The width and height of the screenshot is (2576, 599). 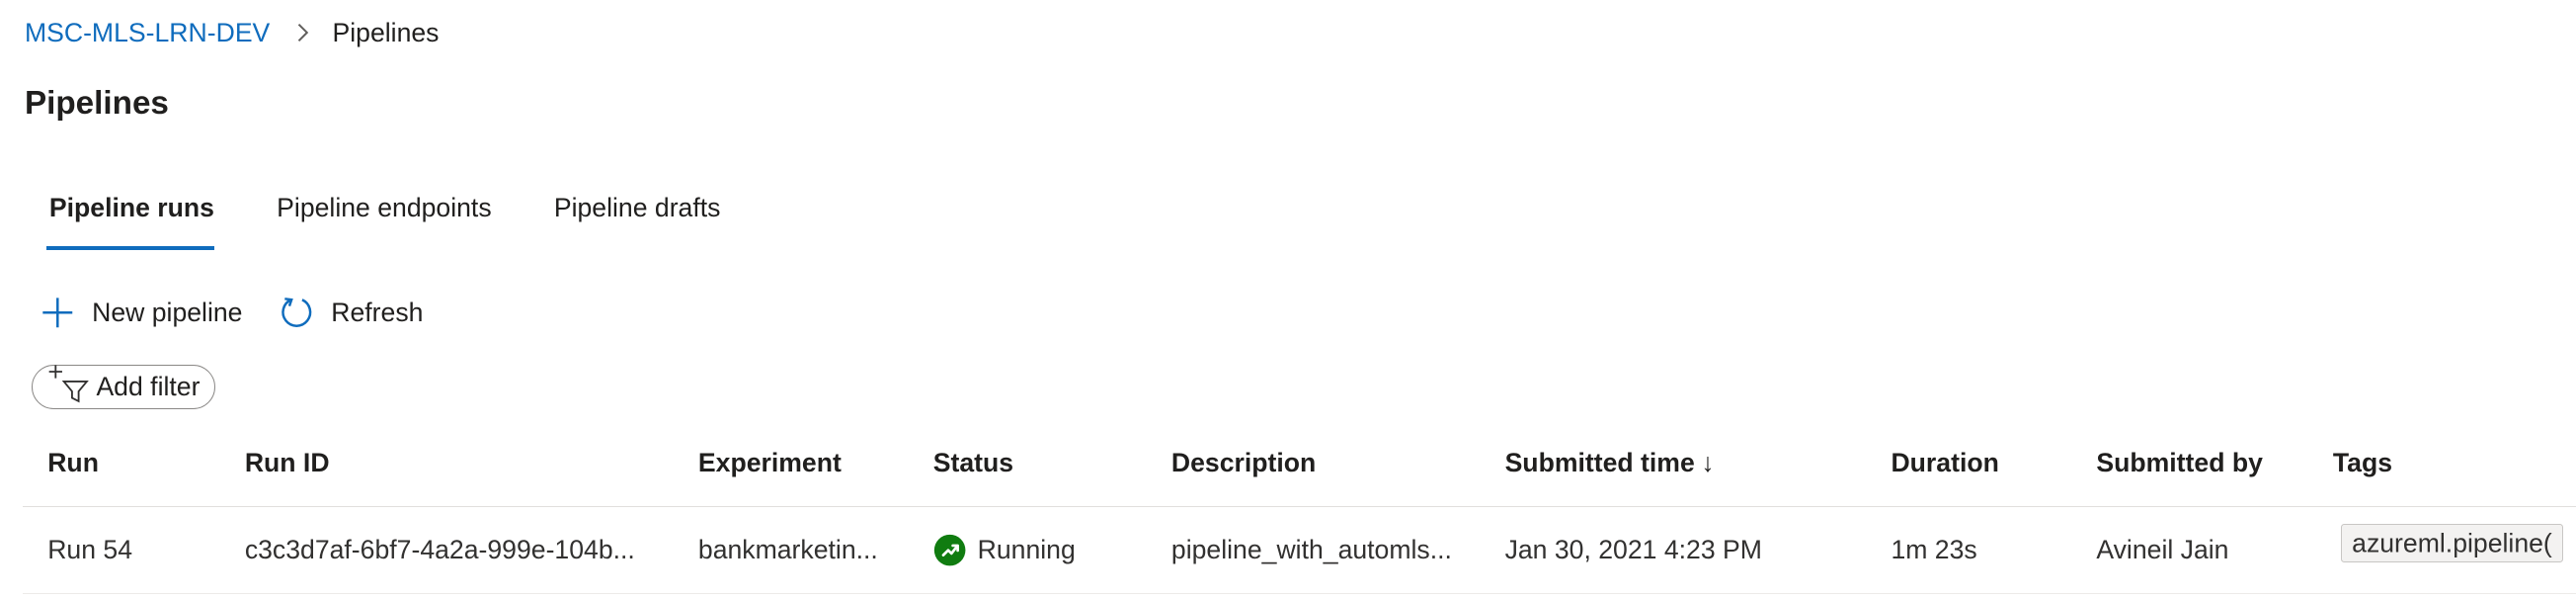 What do you see at coordinates (96, 104) in the screenshot?
I see `page-title: Pipelines` at bounding box center [96, 104].